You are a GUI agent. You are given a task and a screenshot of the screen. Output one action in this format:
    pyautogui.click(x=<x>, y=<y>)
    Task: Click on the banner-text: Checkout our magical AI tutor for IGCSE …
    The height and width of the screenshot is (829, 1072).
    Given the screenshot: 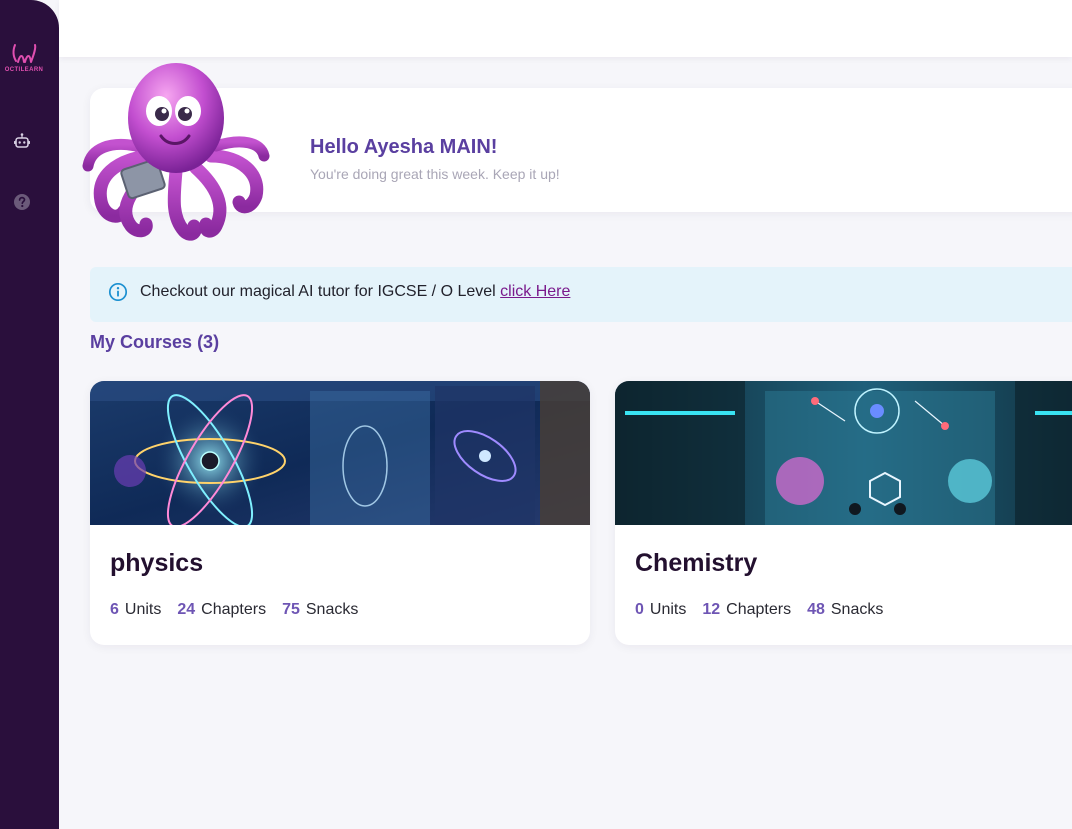 What is the action you would take?
    pyautogui.click(x=318, y=291)
    